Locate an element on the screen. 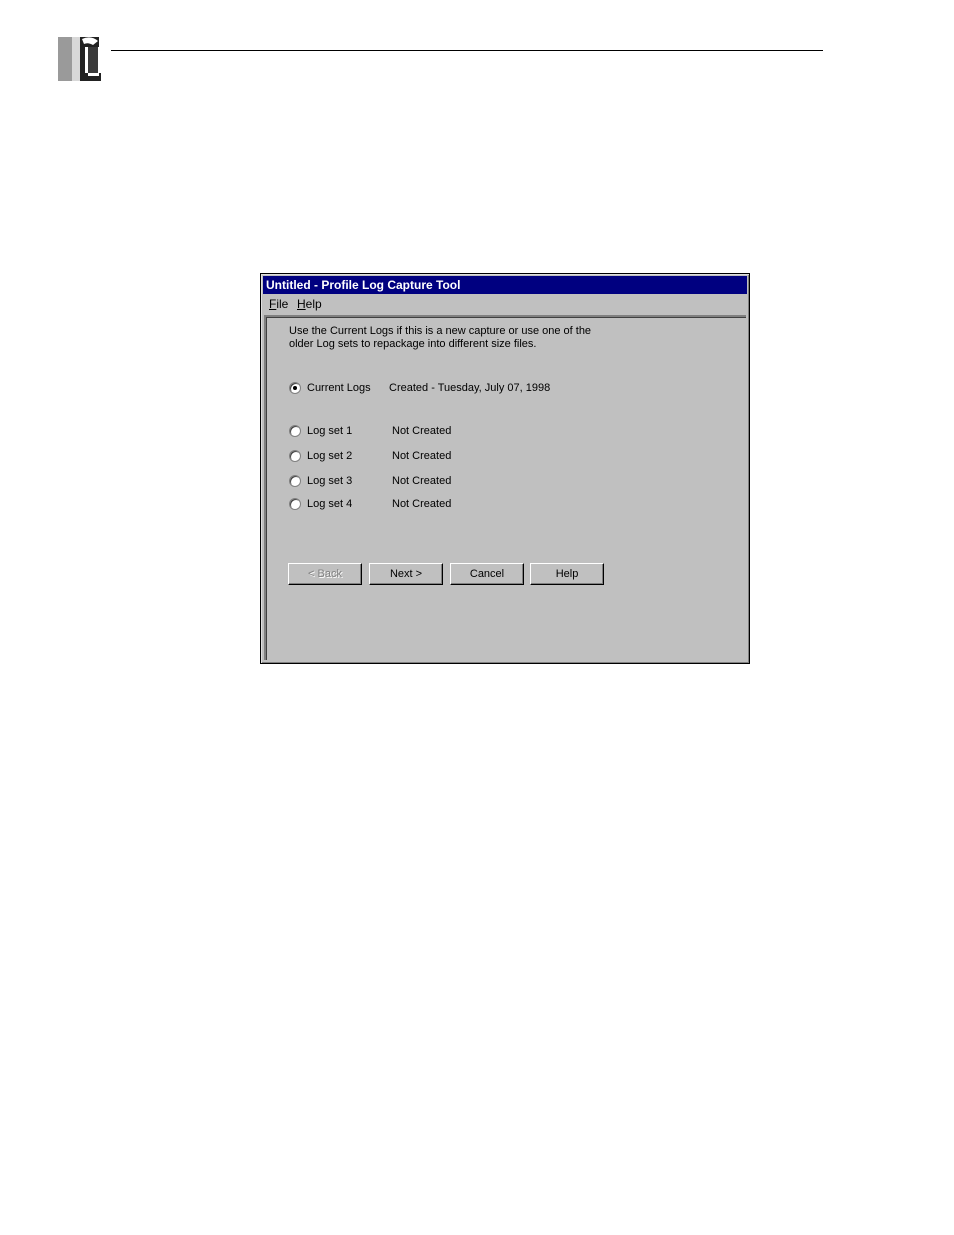 The height and width of the screenshot is (1235, 954). next-button: Next > is located at coordinates (406, 574).